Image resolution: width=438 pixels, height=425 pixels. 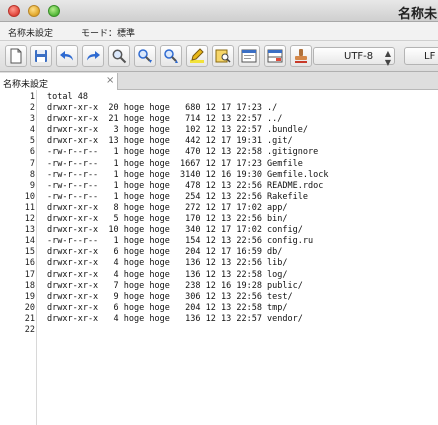 What do you see at coordinates (31, 34) in the screenshot?
I see `document-name-label: 名称未設定` at bounding box center [31, 34].